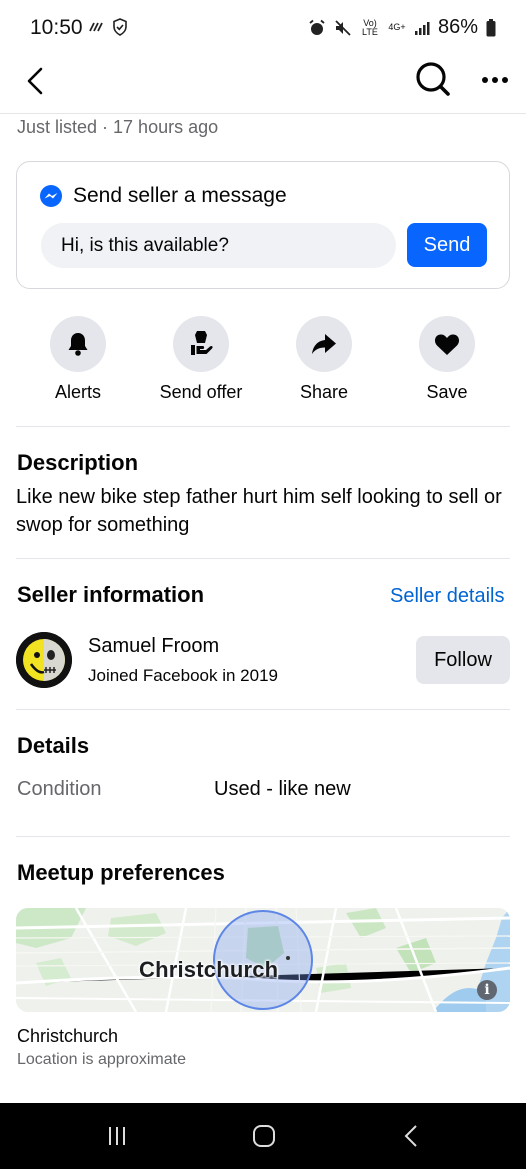  What do you see at coordinates (118, 127) in the screenshot?
I see `listed-time: Just listed · 17 hours ago` at bounding box center [118, 127].